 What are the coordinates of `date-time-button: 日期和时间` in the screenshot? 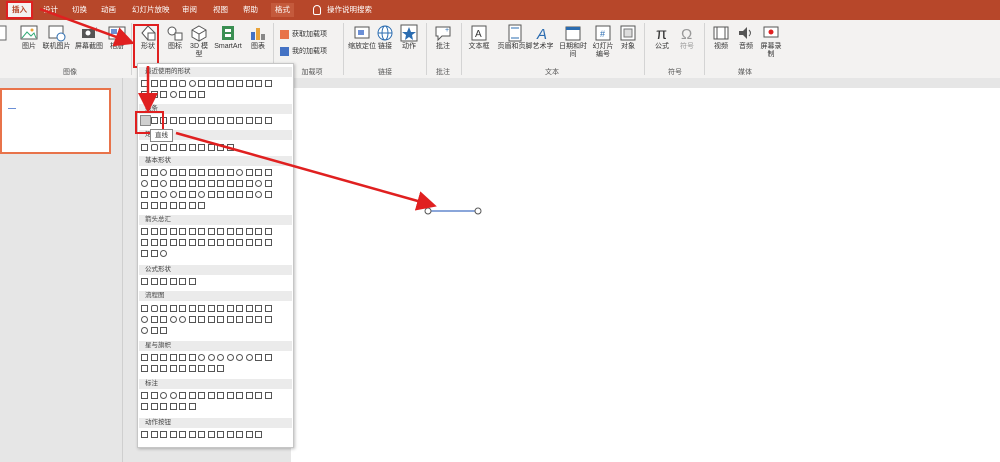 It's located at (573, 41).